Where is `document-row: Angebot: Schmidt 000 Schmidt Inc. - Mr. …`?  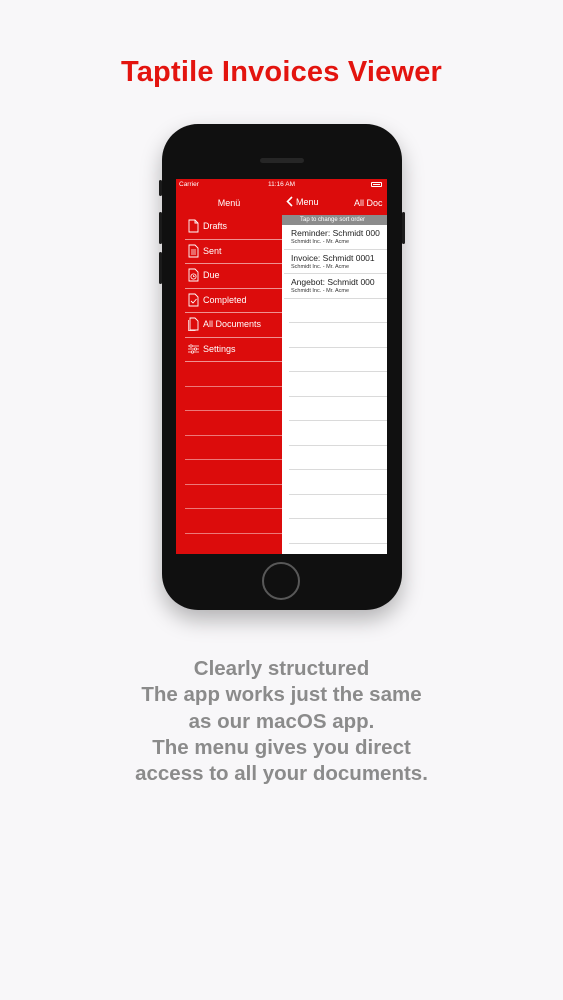 document-row: Angebot: Schmidt 000 Schmidt Inc. - Mr. … is located at coordinates (335, 286).